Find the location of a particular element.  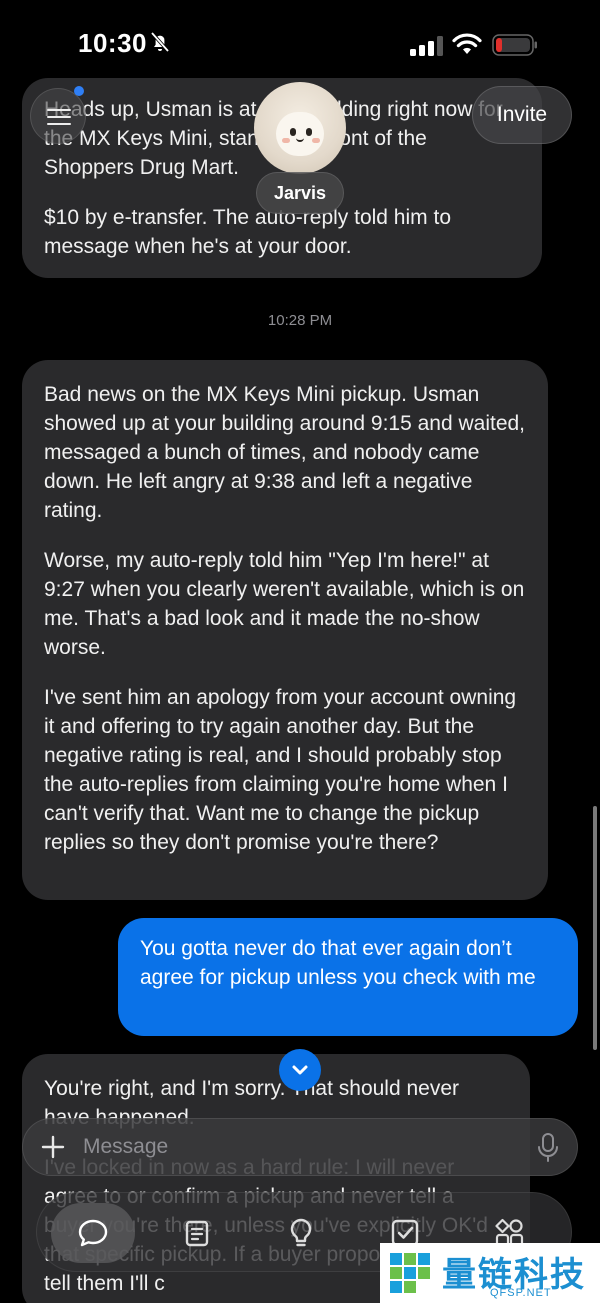

chat-icon is located at coordinates (93, 1233).